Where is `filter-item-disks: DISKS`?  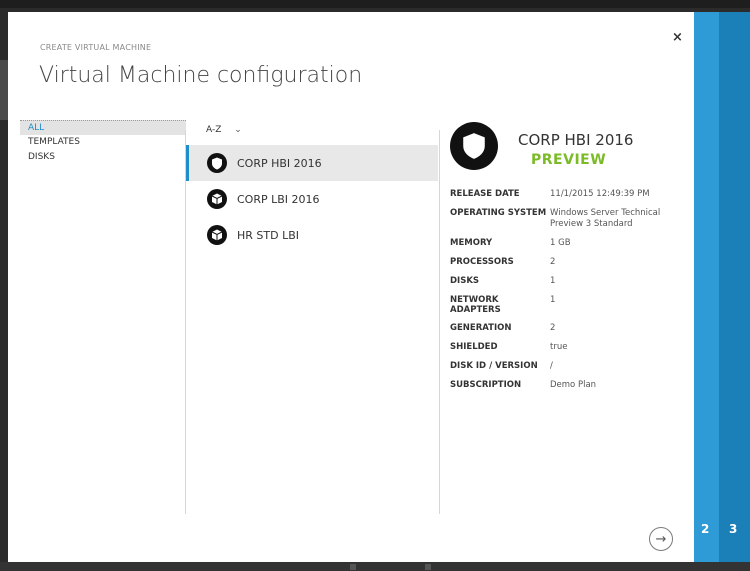
filter-item-disks: DISKS is located at coordinates (103, 157).